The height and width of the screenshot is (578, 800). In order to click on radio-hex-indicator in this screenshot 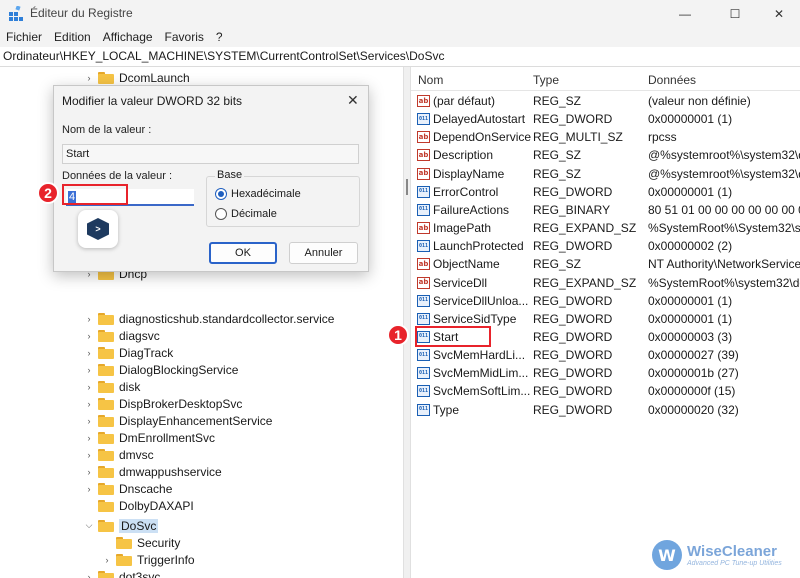, I will do `click(221, 194)`.